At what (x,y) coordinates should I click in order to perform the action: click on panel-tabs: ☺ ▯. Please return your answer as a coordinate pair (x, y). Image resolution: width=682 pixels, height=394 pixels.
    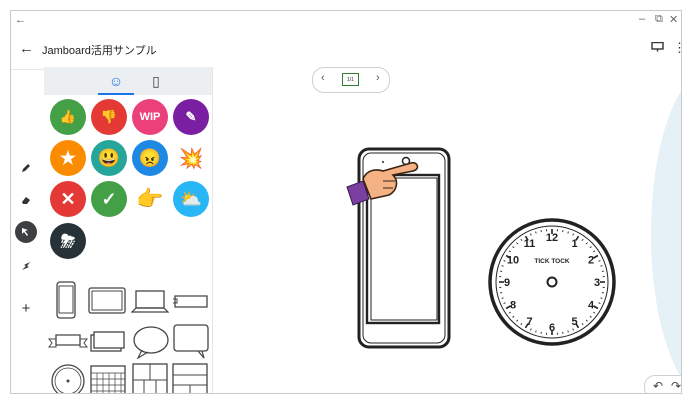
    Looking at the image, I should click on (128, 81).